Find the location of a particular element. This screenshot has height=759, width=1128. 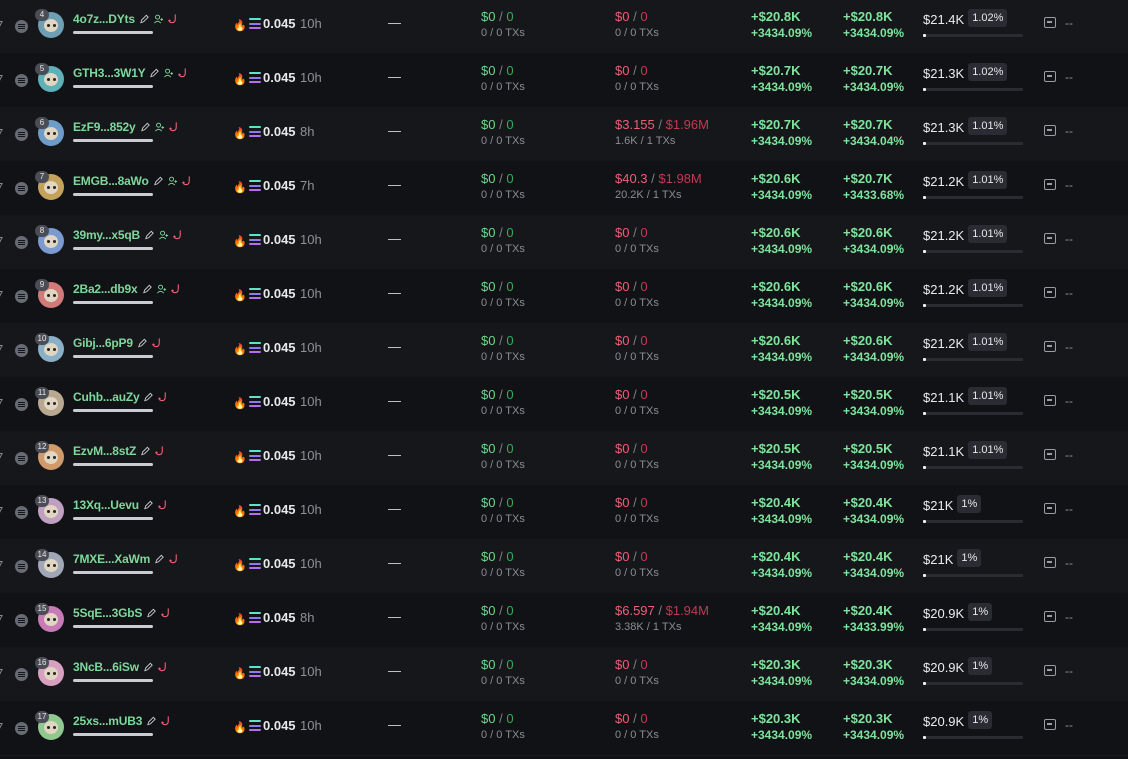

wallet-name: EMGB...8aWo is located at coordinates (111, 181).